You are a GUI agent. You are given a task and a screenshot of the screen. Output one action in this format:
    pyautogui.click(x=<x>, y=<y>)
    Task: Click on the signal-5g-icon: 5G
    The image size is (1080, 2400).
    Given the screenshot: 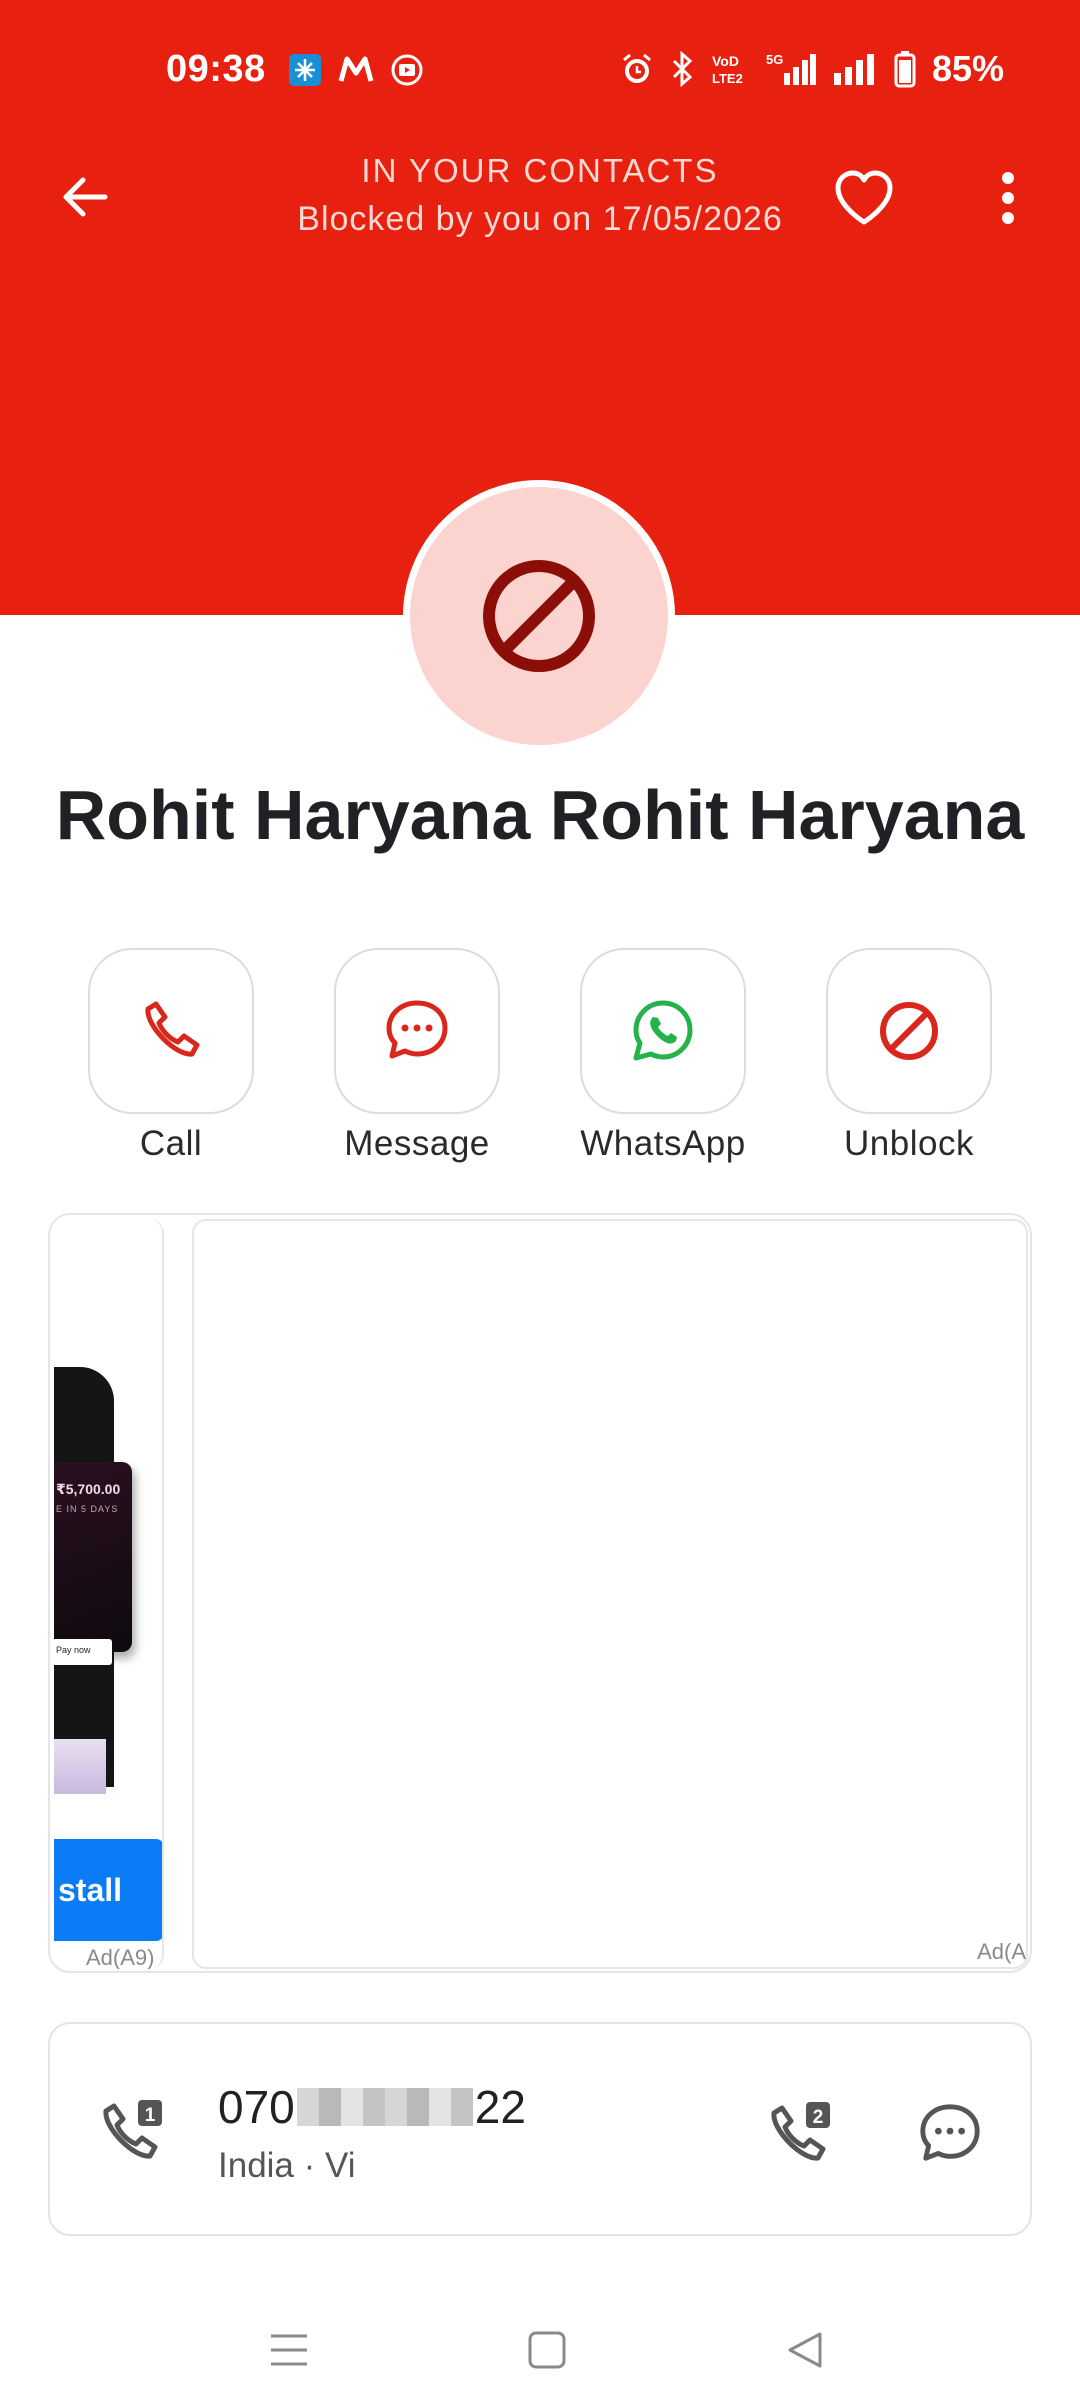 What is the action you would take?
    pyautogui.click(x=791, y=68)
    